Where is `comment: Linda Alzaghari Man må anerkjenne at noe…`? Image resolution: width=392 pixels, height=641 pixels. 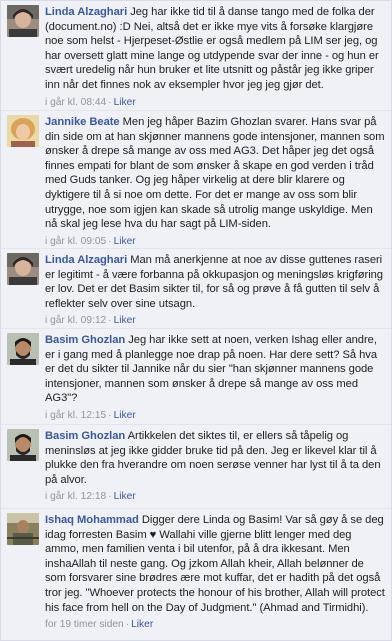 comment: Linda Alzaghari Man må anerkjenne at noe… is located at coordinates (196, 289).